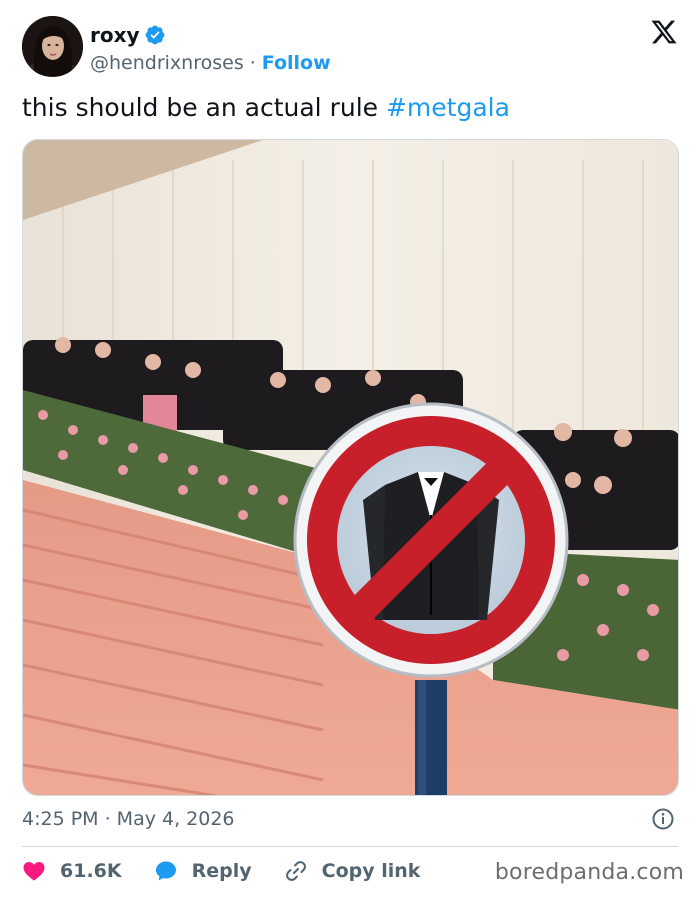 Image resolution: width=700 pixels, height=898 pixels. Describe the element at coordinates (371, 871) in the screenshot. I see `copy-link-label: Copy link` at that location.